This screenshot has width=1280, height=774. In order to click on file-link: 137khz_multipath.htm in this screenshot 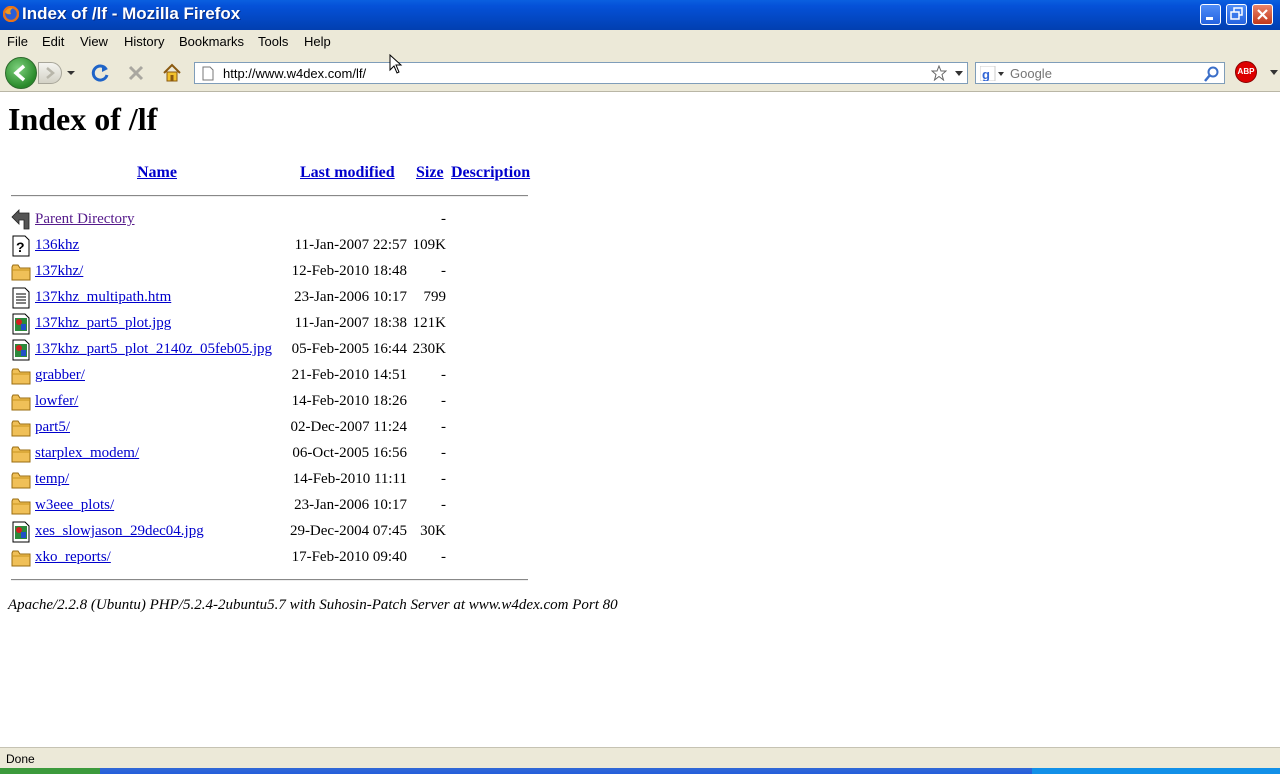, I will do `click(103, 297)`.